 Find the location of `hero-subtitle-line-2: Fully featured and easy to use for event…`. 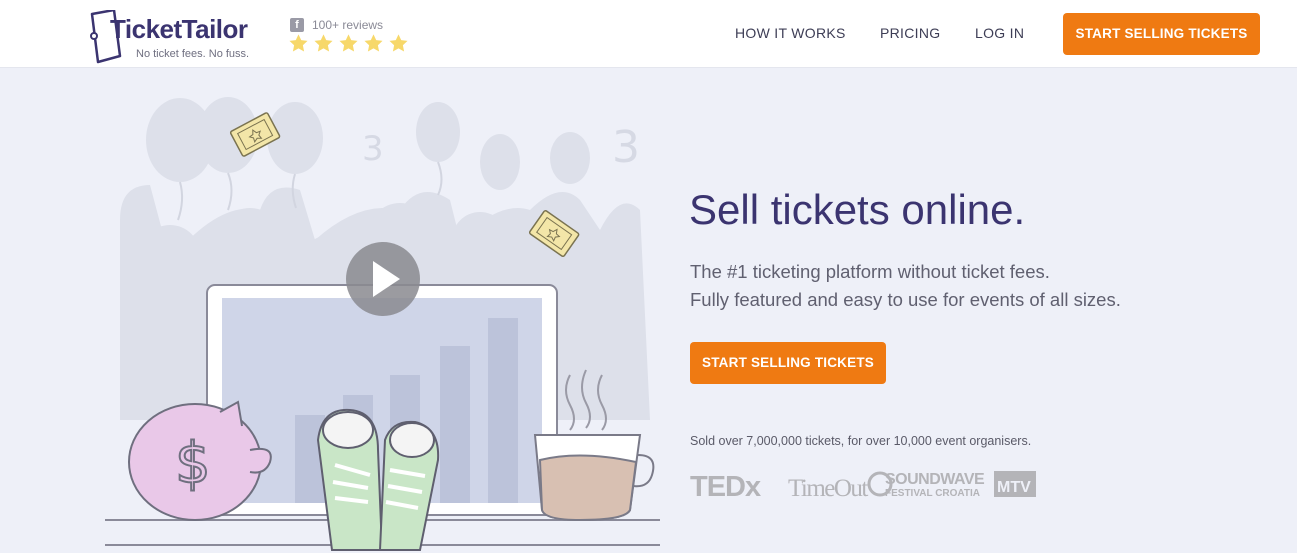

hero-subtitle-line-2: Fully featured and easy to use for event… is located at coordinates (905, 299).